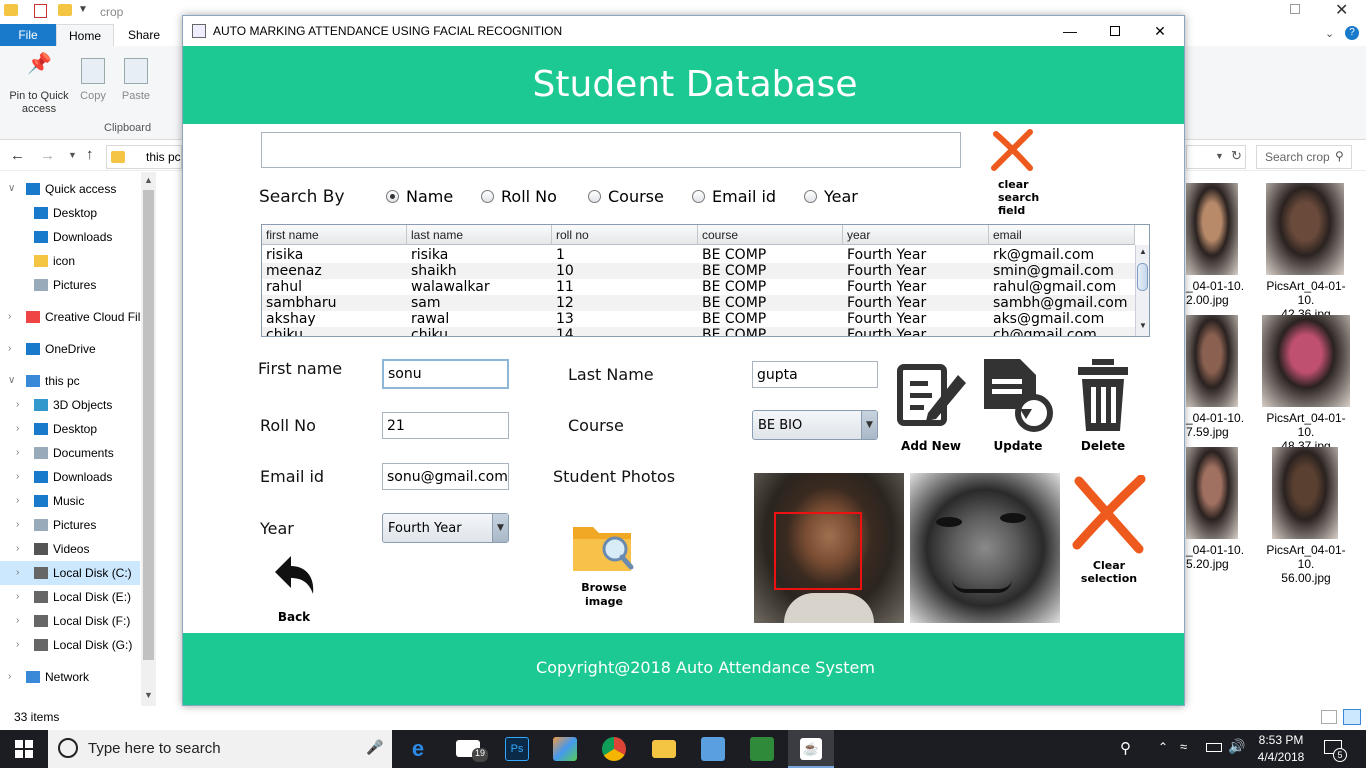 This screenshot has height=768, width=1366. What do you see at coordinates (1281, 749) in the screenshot?
I see `system-clock: 8:53 PM 4/4/2018` at bounding box center [1281, 749].